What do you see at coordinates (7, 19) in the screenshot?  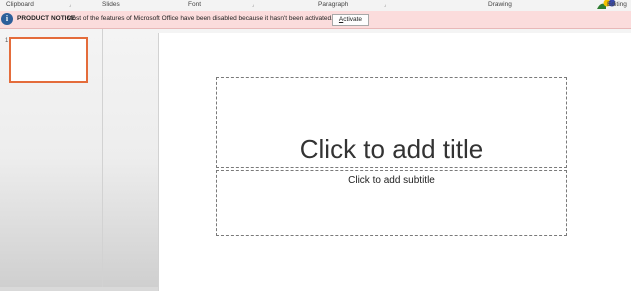 I see `info-icon: i` at bounding box center [7, 19].